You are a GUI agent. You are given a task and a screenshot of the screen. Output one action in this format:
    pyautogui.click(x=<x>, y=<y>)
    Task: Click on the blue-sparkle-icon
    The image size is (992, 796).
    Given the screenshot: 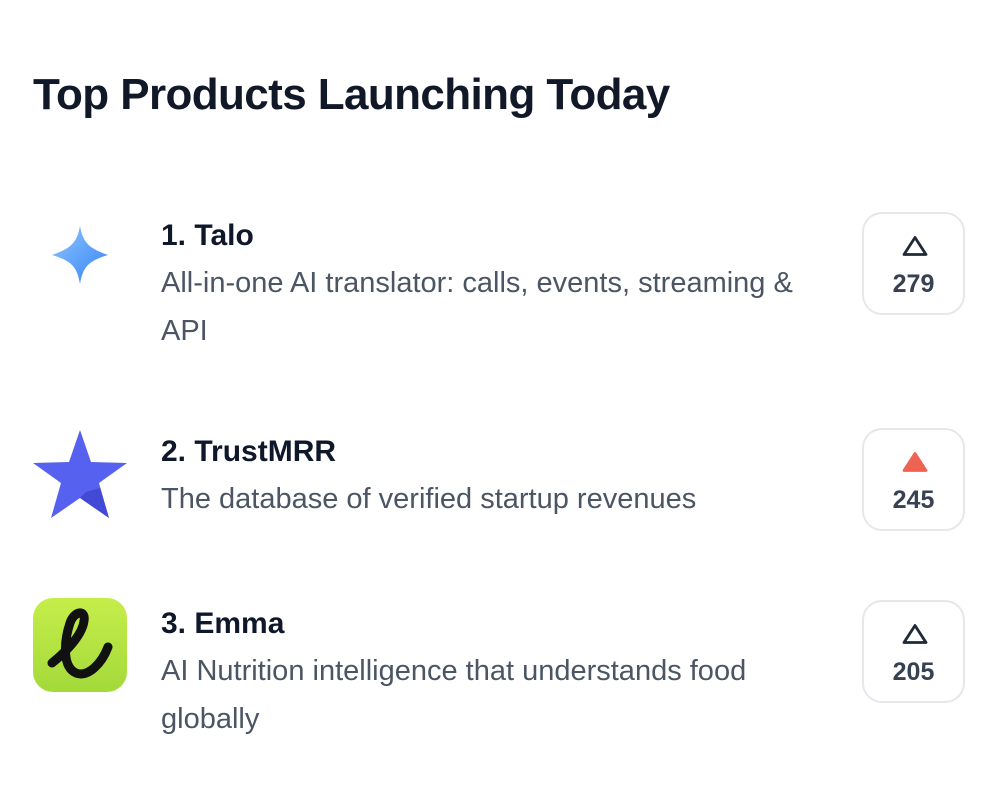 What is the action you would take?
    pyautogui.click(x=80, y=256)
    